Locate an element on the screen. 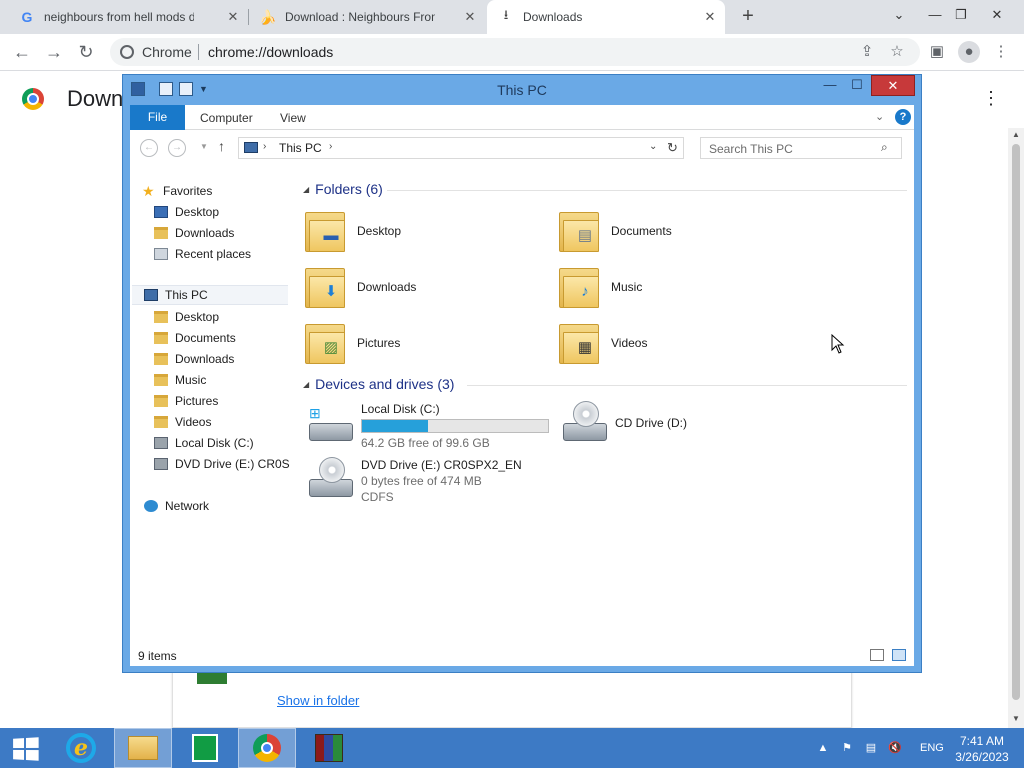 This screenshot has height=768, width=1024. nav-fav-desktop: Desktop is located at coordinates (186, 212).